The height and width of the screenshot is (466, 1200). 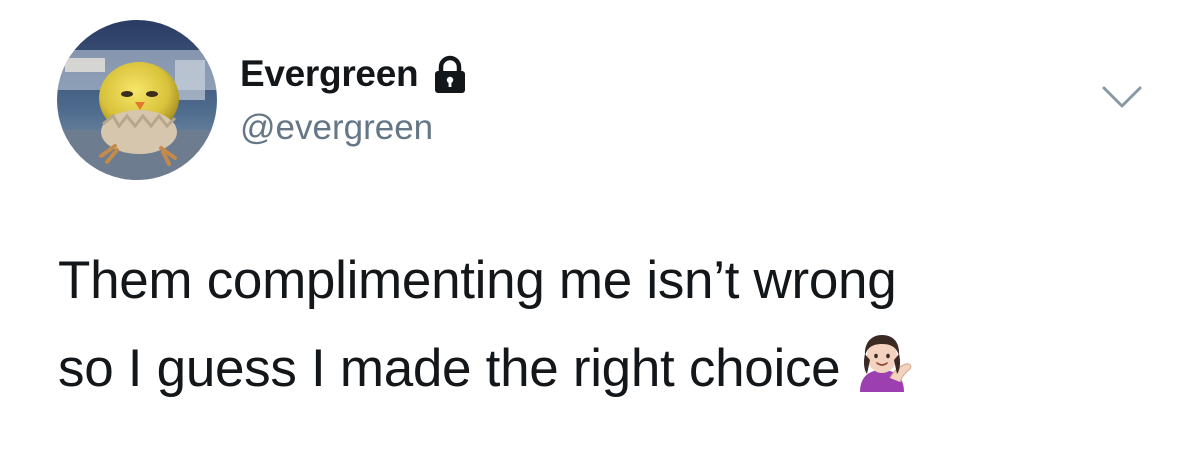 What do you see at coordinates (477, 280) in the screenshot?
I see `tweet-text-line-1: Them complimenting me isn’t wrong` at bounding box center [477, 280].